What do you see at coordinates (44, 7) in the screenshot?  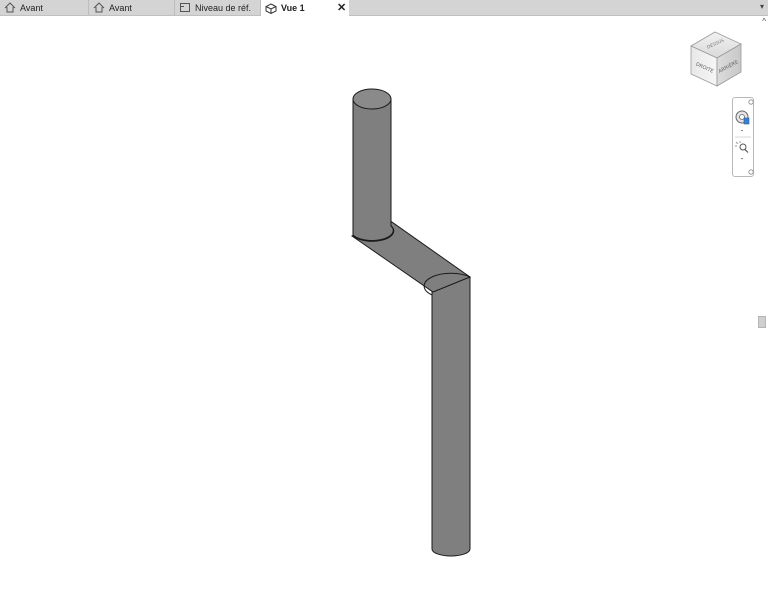 I see `tab-avant-1: Avant` at bounding box center [44, 7].